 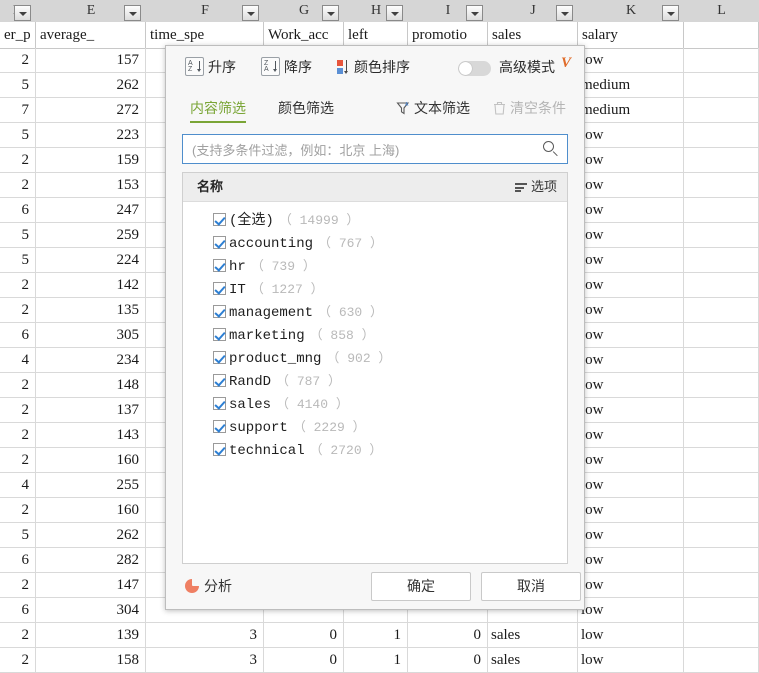 I want to click on list-item: support （ 2229 ）, so click(x=289, y=426).